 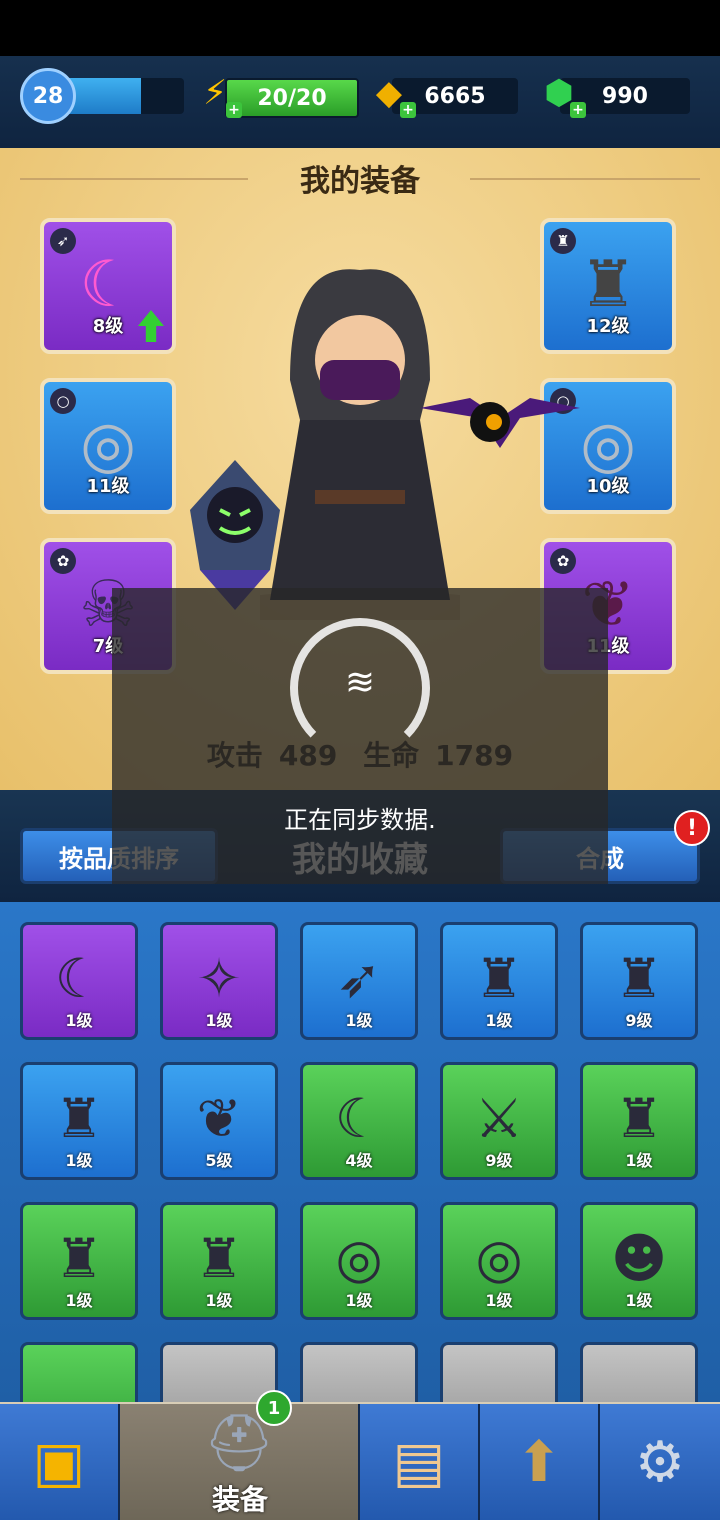 What do you see at coordinates (123, 96) in the screenshot?
I see `xp-bar` at bounding box center [123, 96].